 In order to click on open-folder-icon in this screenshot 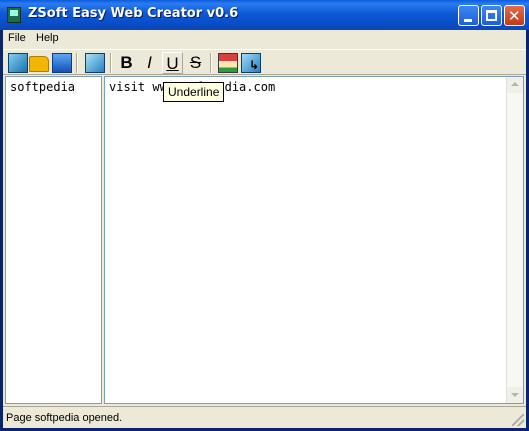, I will do `click(39, 64)`.